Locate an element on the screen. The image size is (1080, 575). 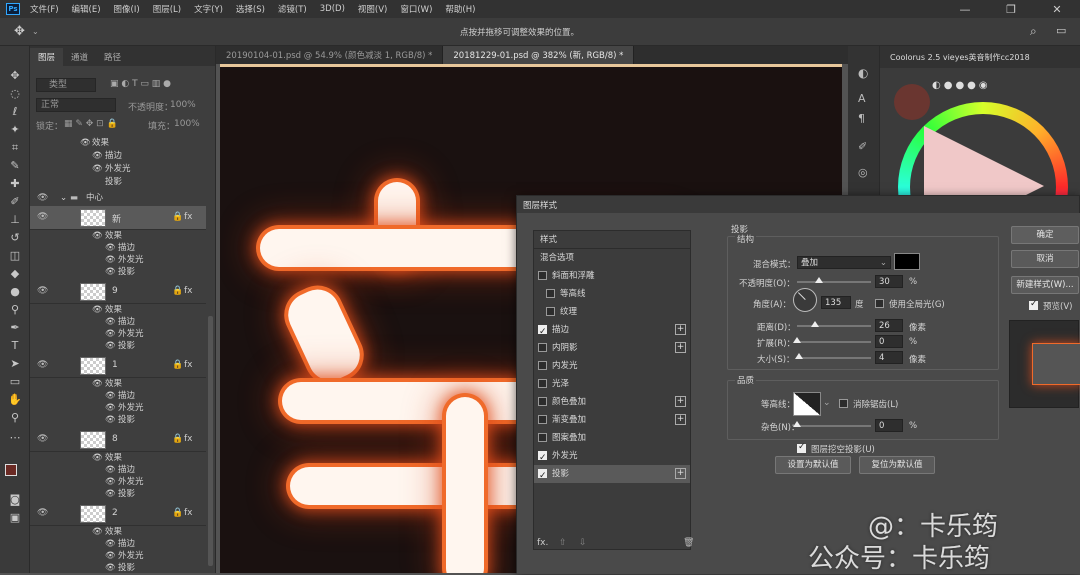
style-contour: 等高线 is located at coordinates (612, 294).